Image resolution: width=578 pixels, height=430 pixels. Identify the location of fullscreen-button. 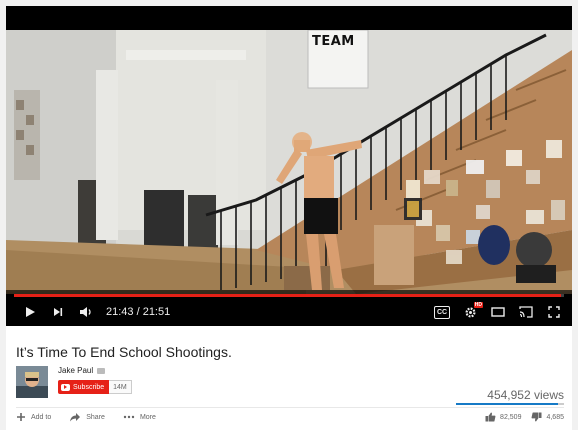
(554, 312).